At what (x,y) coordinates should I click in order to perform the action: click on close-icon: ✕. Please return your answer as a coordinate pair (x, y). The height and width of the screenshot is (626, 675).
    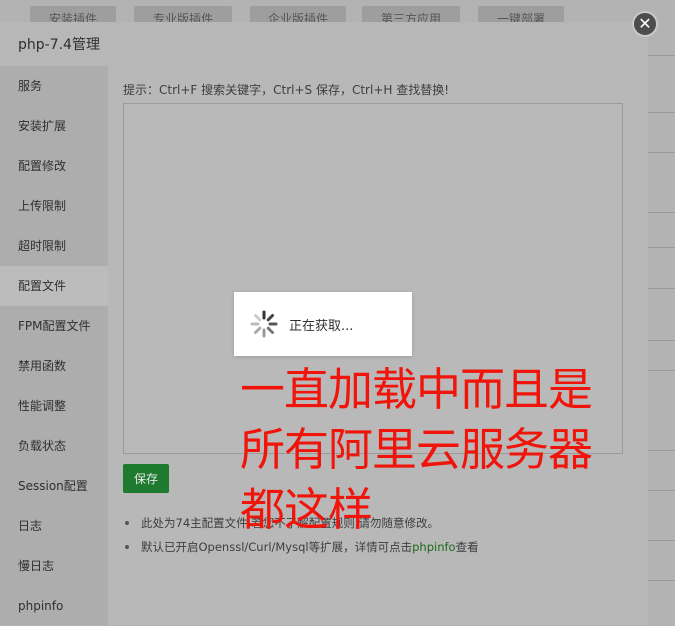
    Looking at the image, I should click on (645, 24).